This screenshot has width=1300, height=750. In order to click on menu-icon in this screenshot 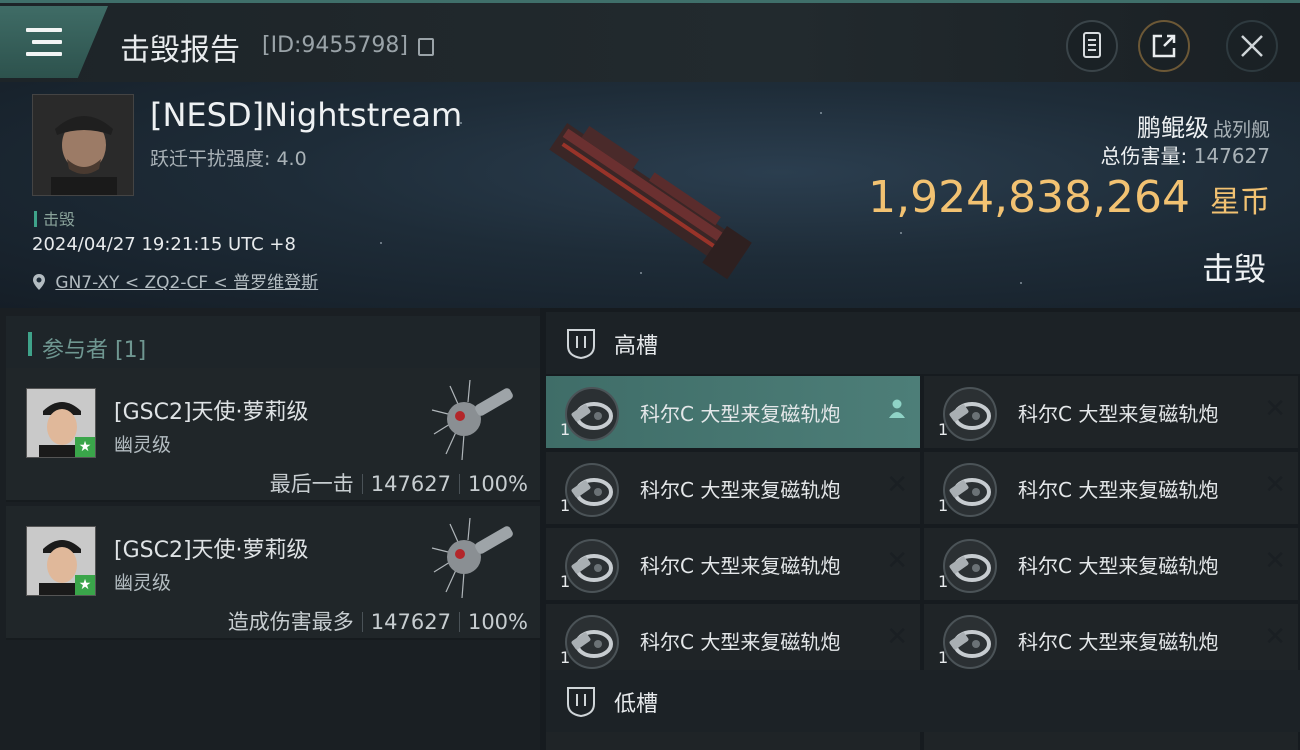, I will do `click(44, 43)`.